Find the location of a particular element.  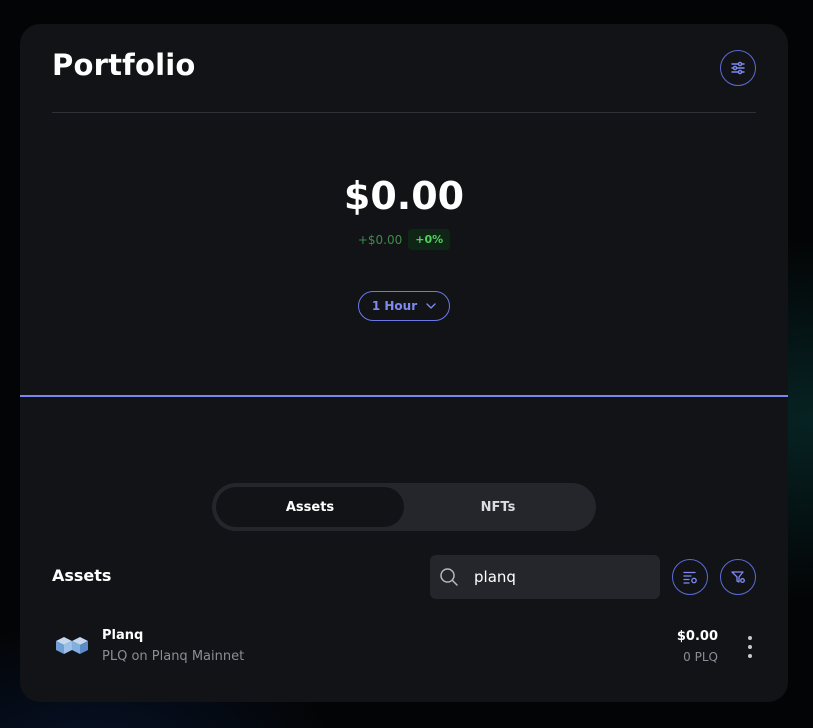

search-icon is located at coordinates (449, 577).